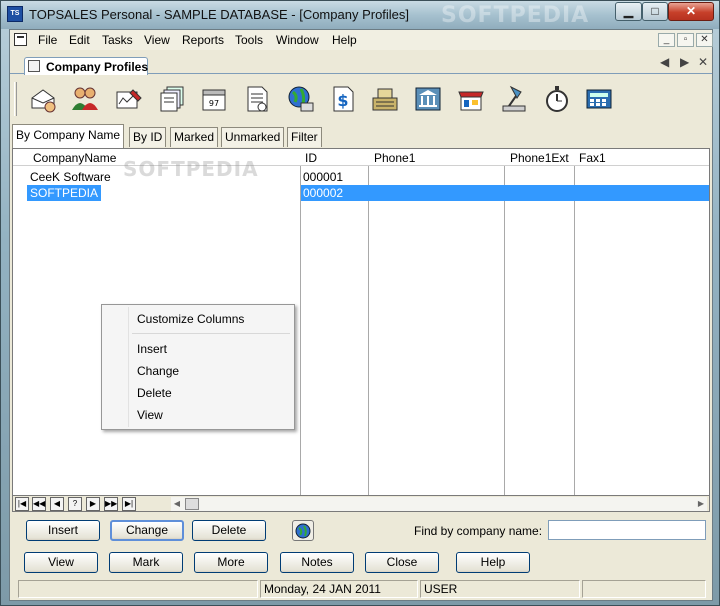 This screenshot has width=720, height=606. What do you see at coordinates (154, 393) in the screenshot?
I see `menu-delete: Delete` at bounding box center [154, 393].